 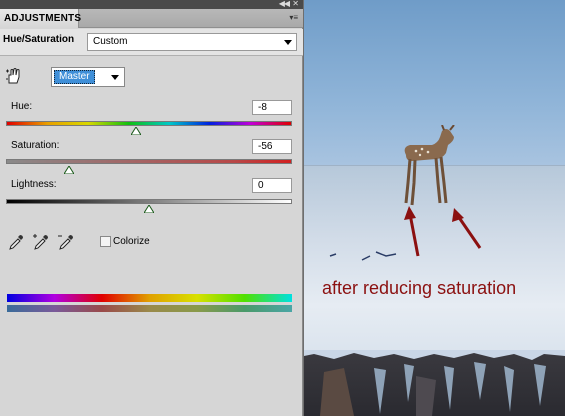 What do you see at coordinates (74, 77) in the screenshot?
I see `channel-value: Master` at bounding box center [74, 77].